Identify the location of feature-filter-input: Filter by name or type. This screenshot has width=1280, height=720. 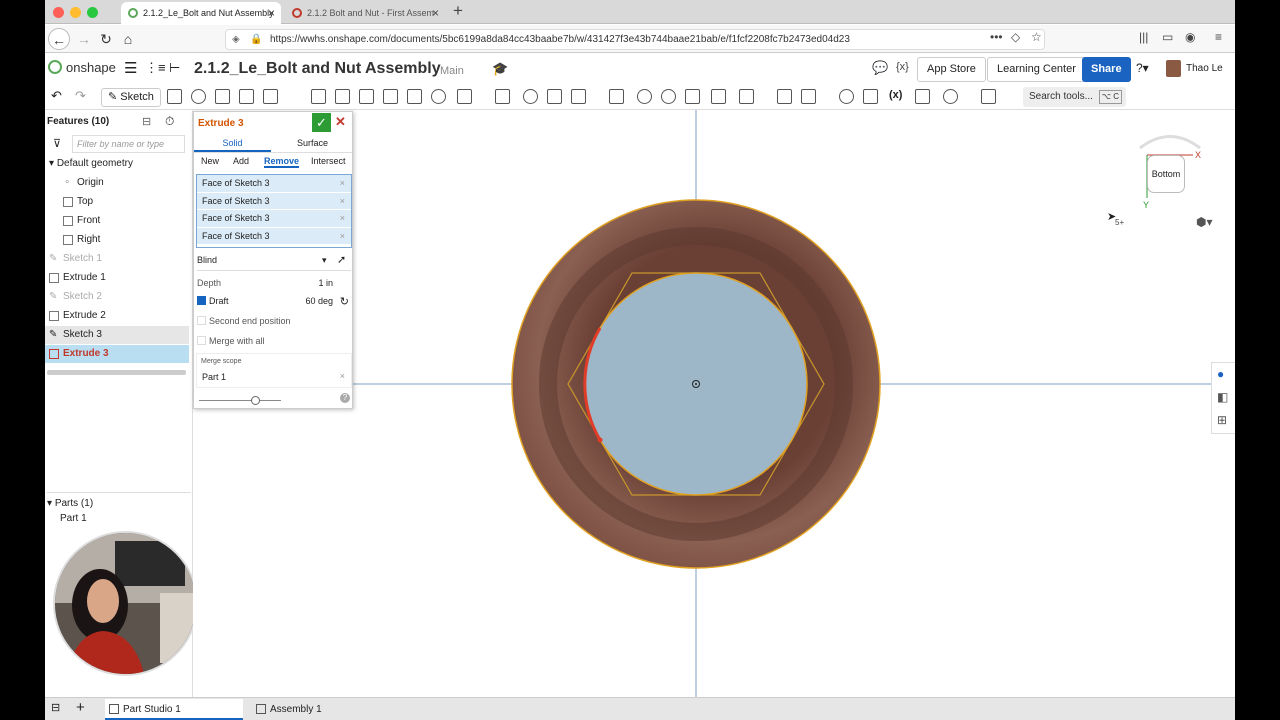
(128, 144).